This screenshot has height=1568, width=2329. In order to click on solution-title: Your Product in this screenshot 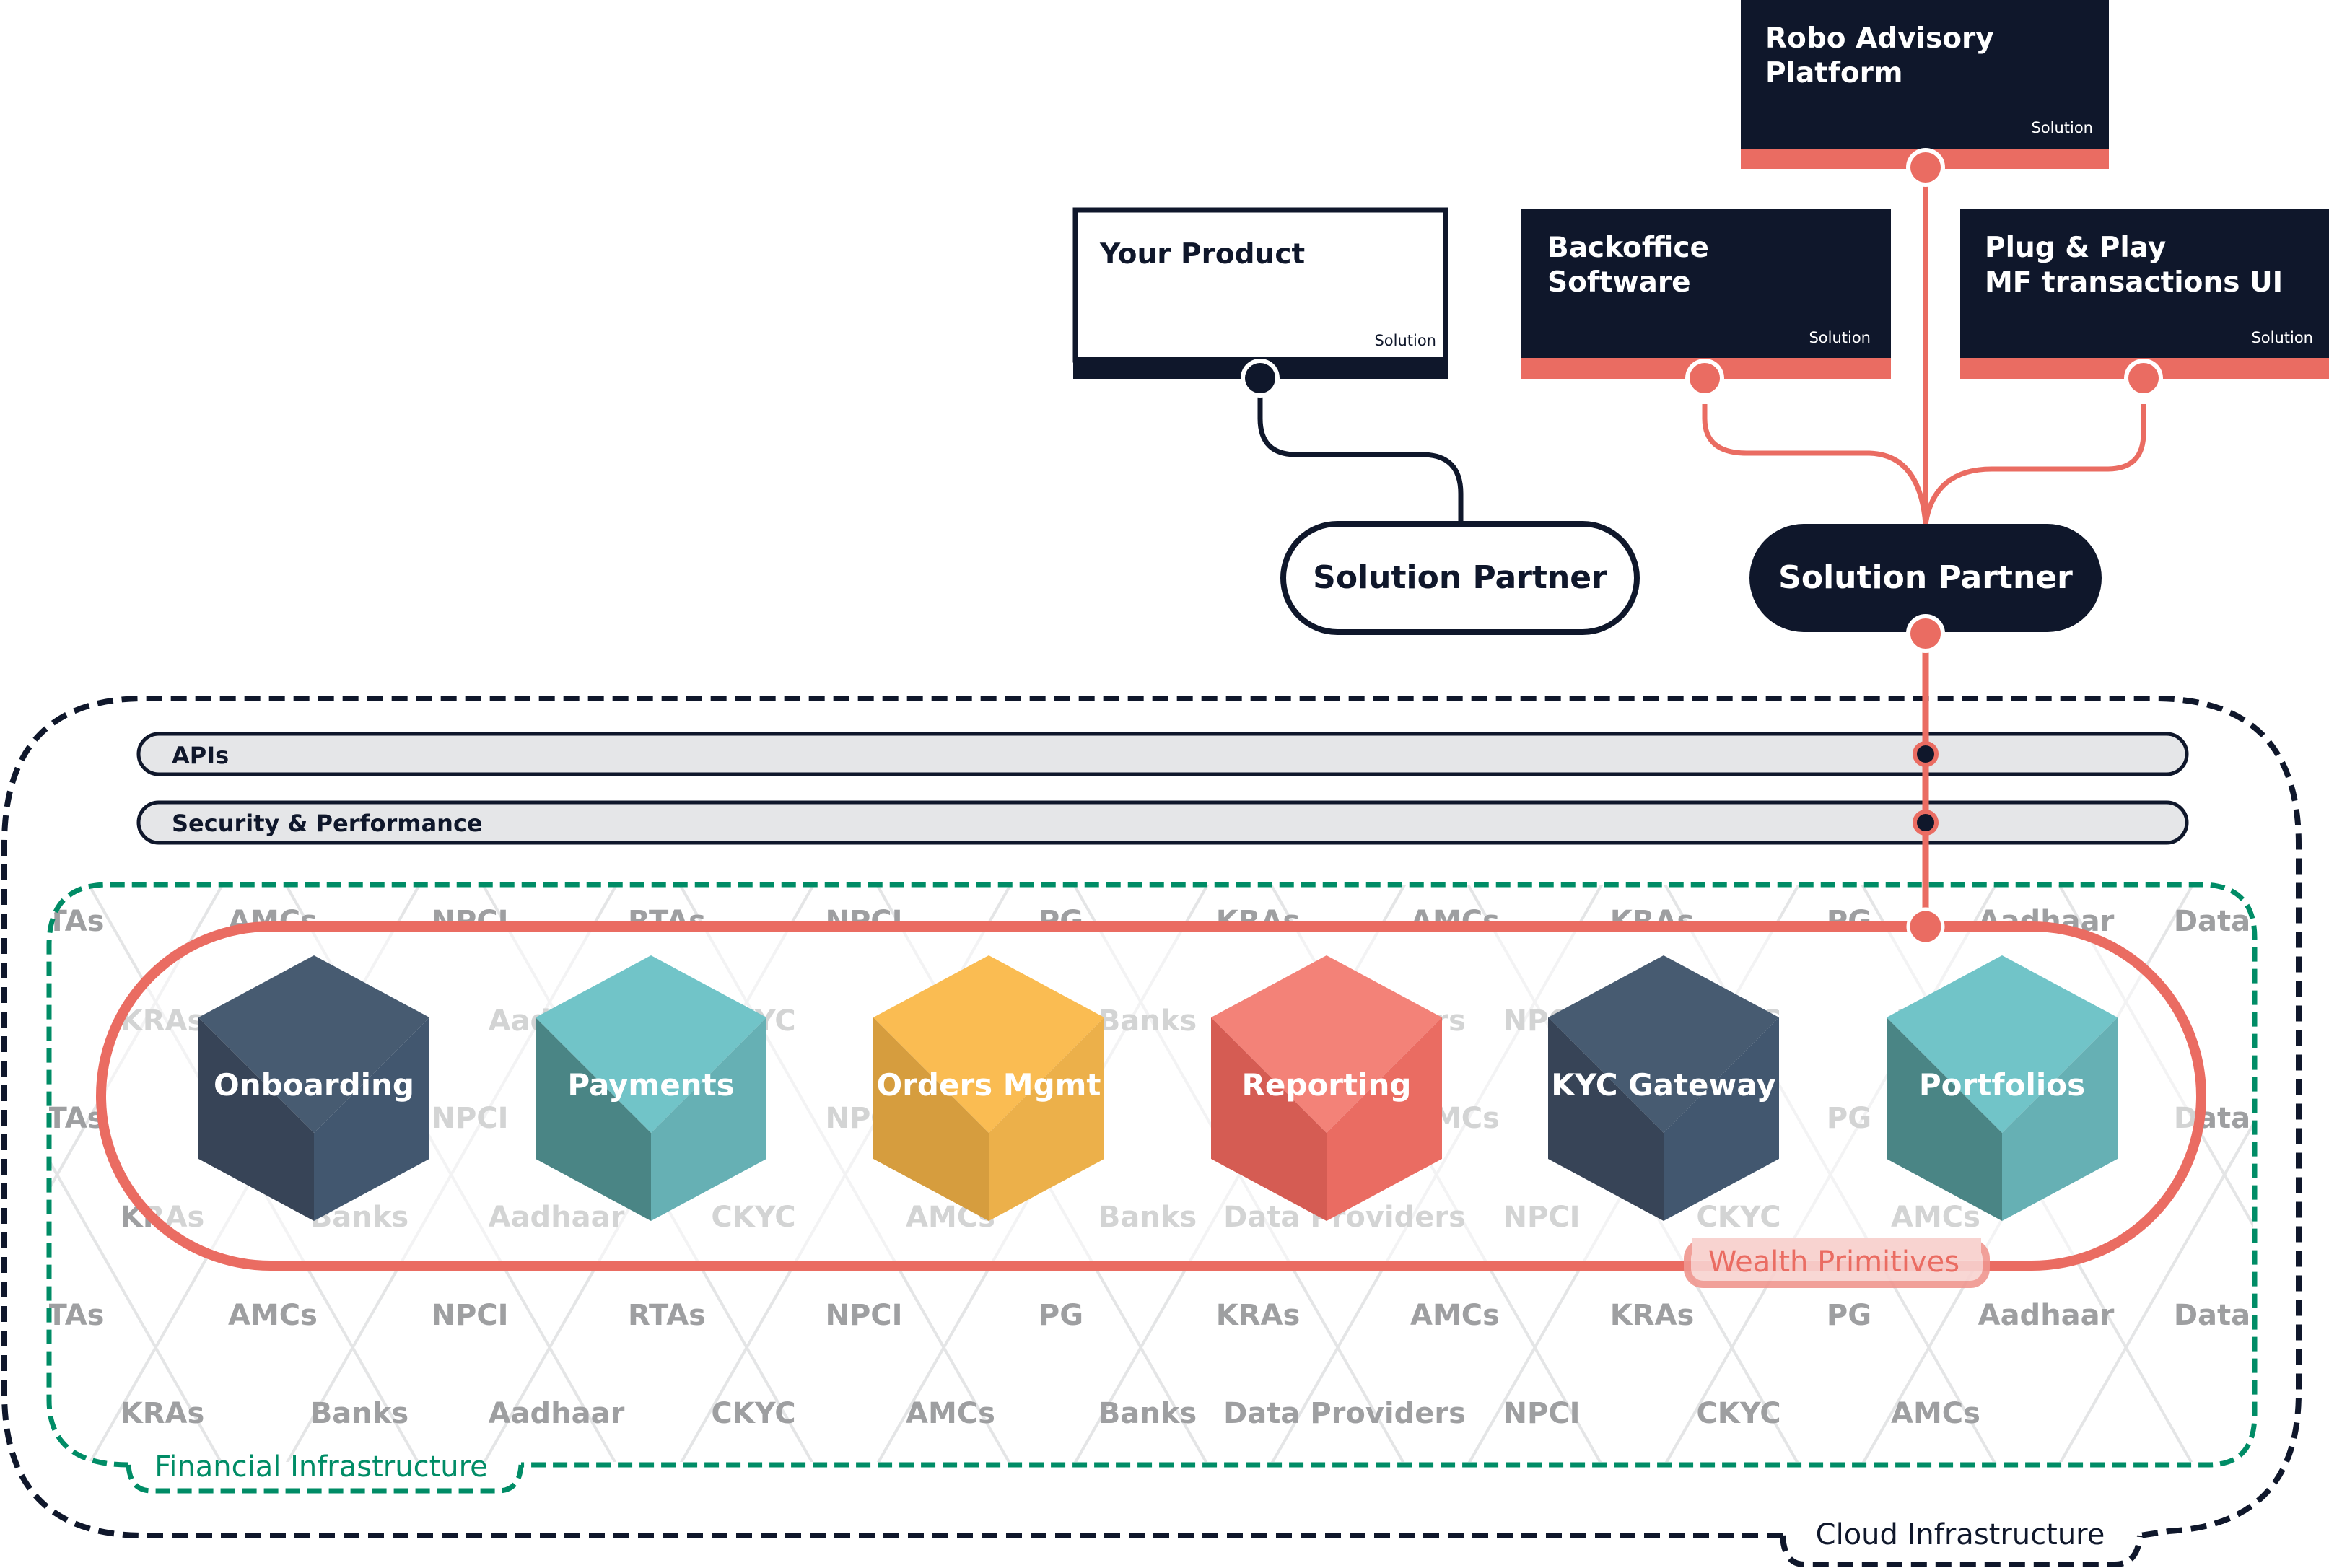, I will do `click(1202, 254)`.